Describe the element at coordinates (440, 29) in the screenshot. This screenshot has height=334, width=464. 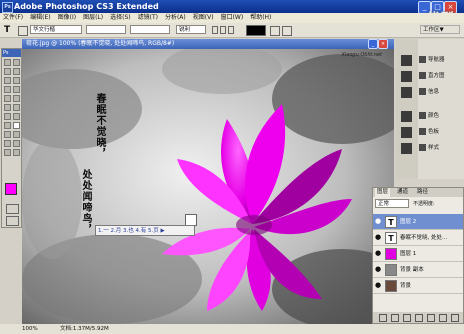
I see `workspace-button: 工作区▼` at that location.